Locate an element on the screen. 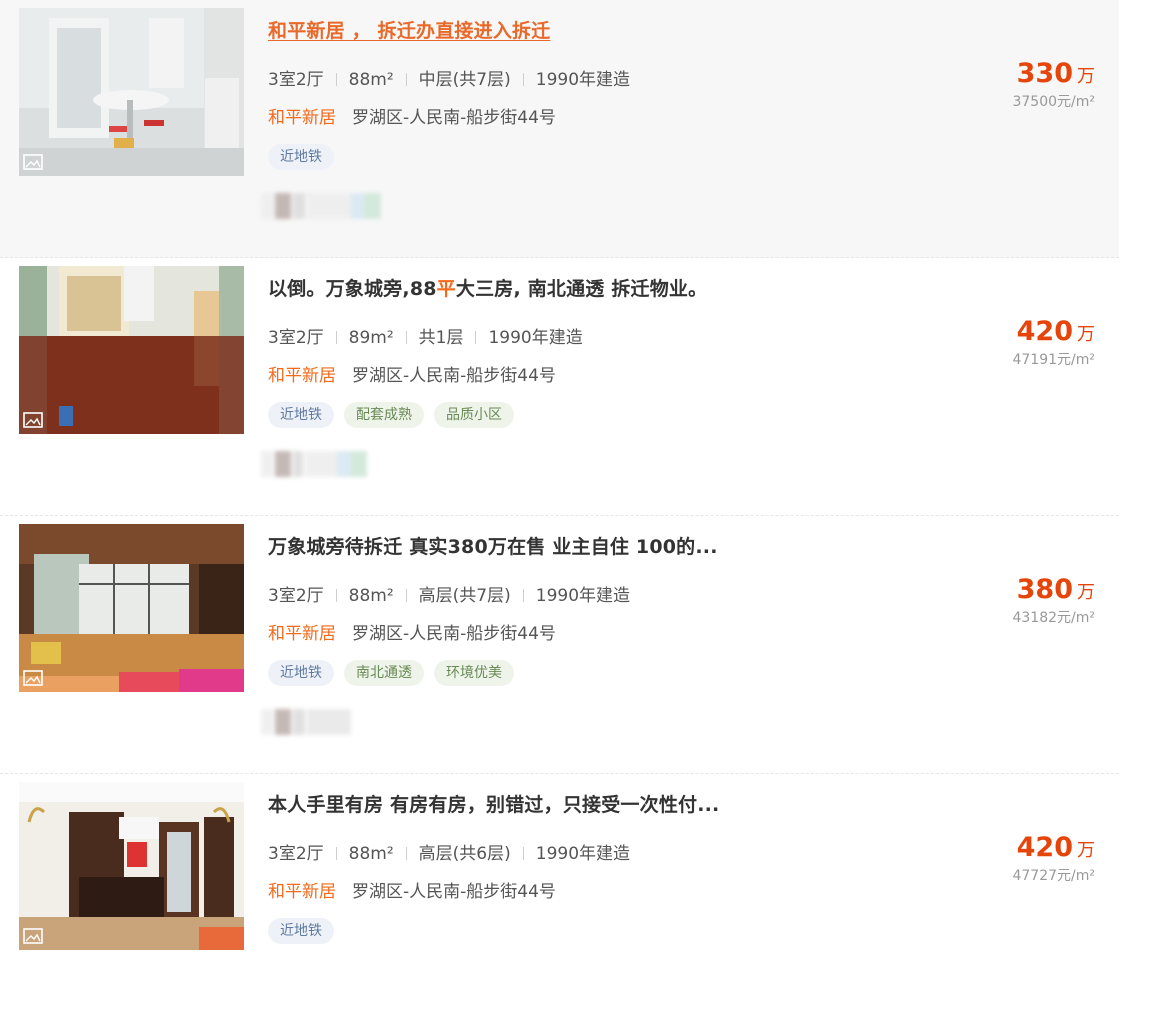 This screenshot has width=1149, height=1032. total-price: 330 is located at coordinates (1044, 73).